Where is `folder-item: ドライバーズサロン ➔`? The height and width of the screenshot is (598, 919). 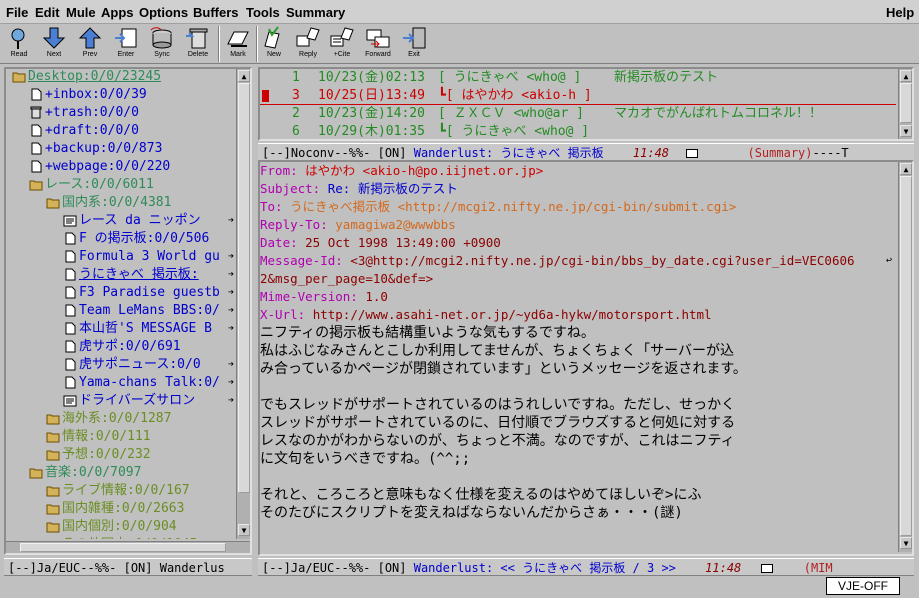 folder-item: ドライバーズサロン ➔ is located at coordinates (148, 401).